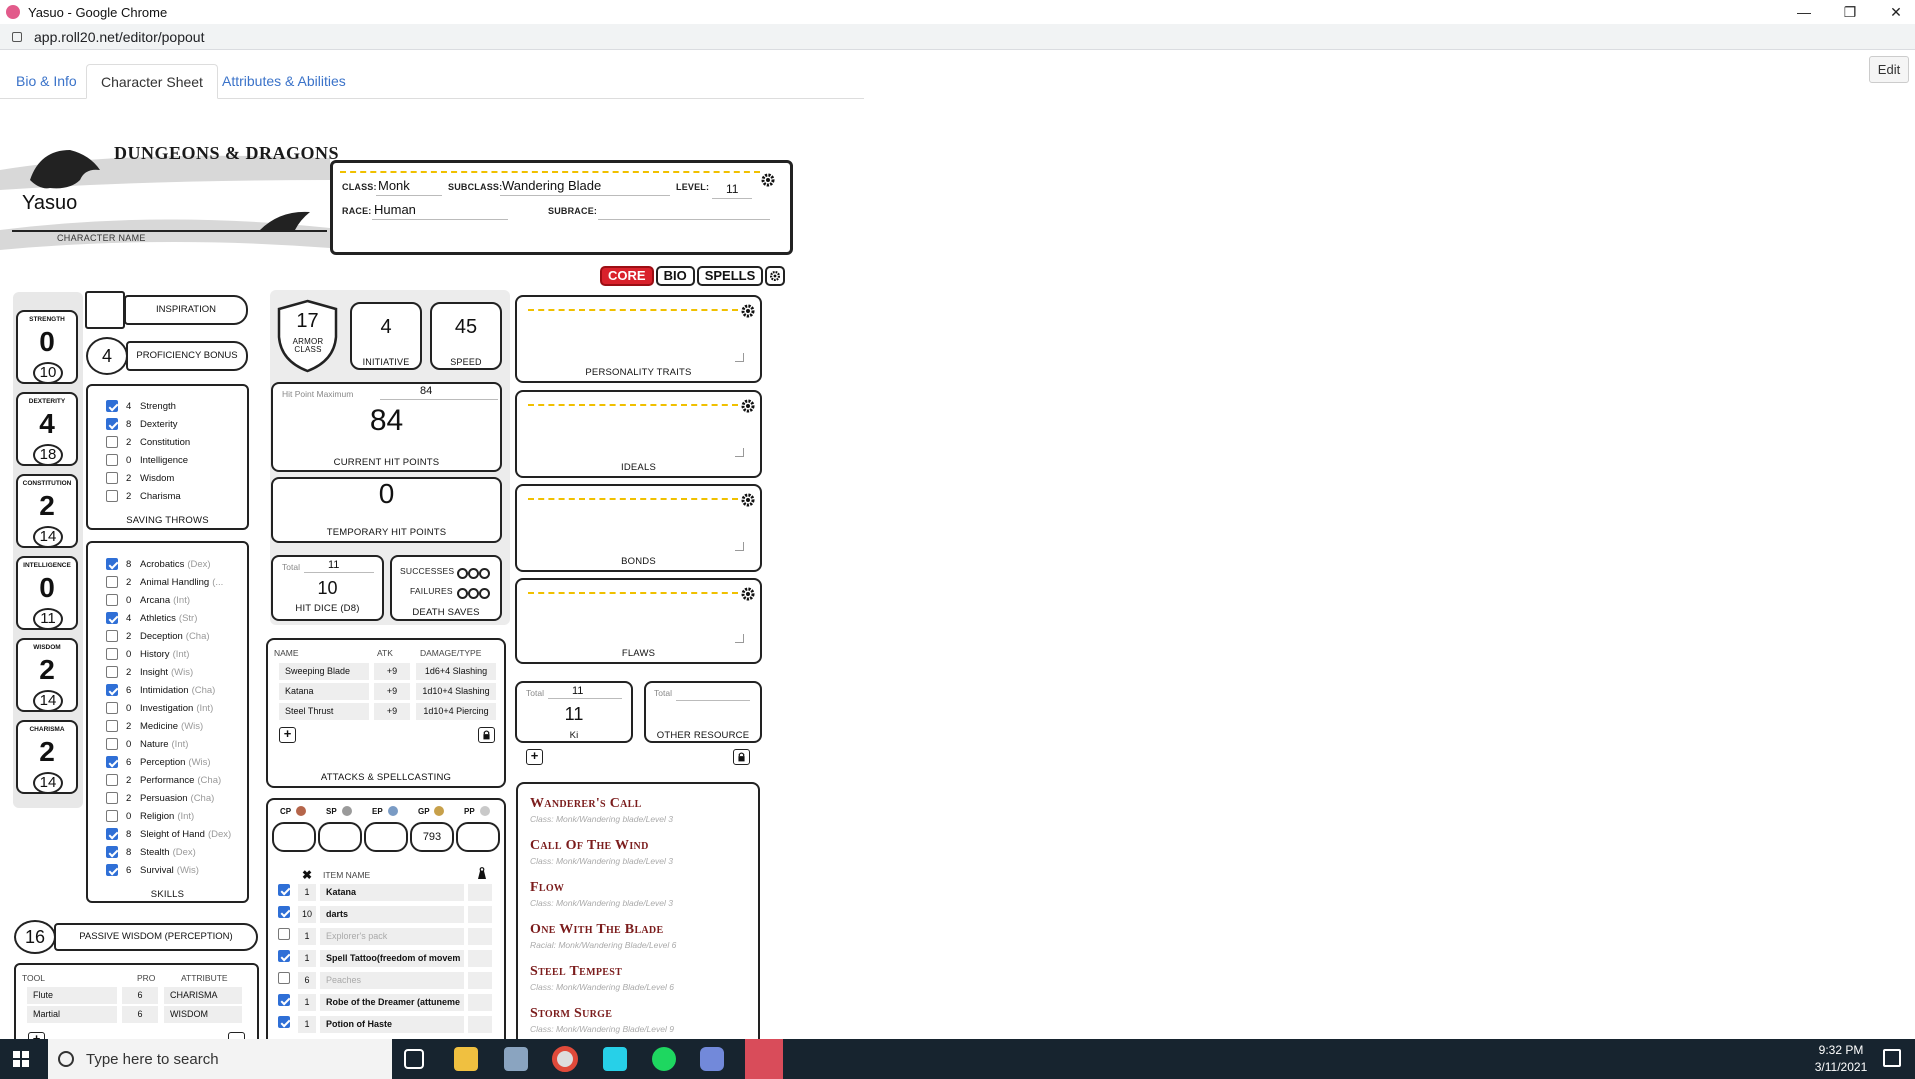 The height and width of the screenshot is (1079, 1915). What do you see at coordinates (203, 995) in the screenshot?
I see `tool-attribute: CHARISMA` at bounding box center [203, 995].